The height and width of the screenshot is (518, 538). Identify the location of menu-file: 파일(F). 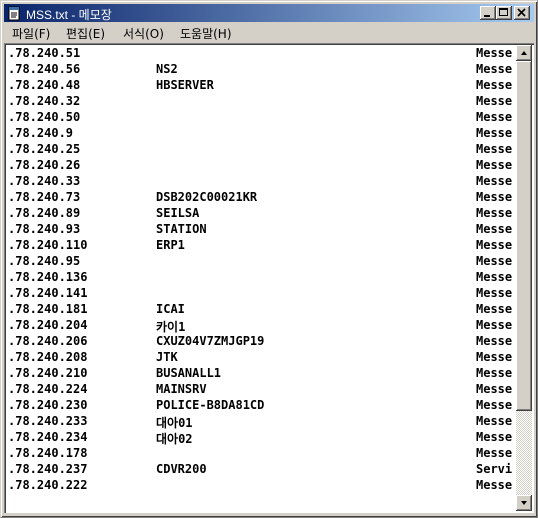
(31, 33).